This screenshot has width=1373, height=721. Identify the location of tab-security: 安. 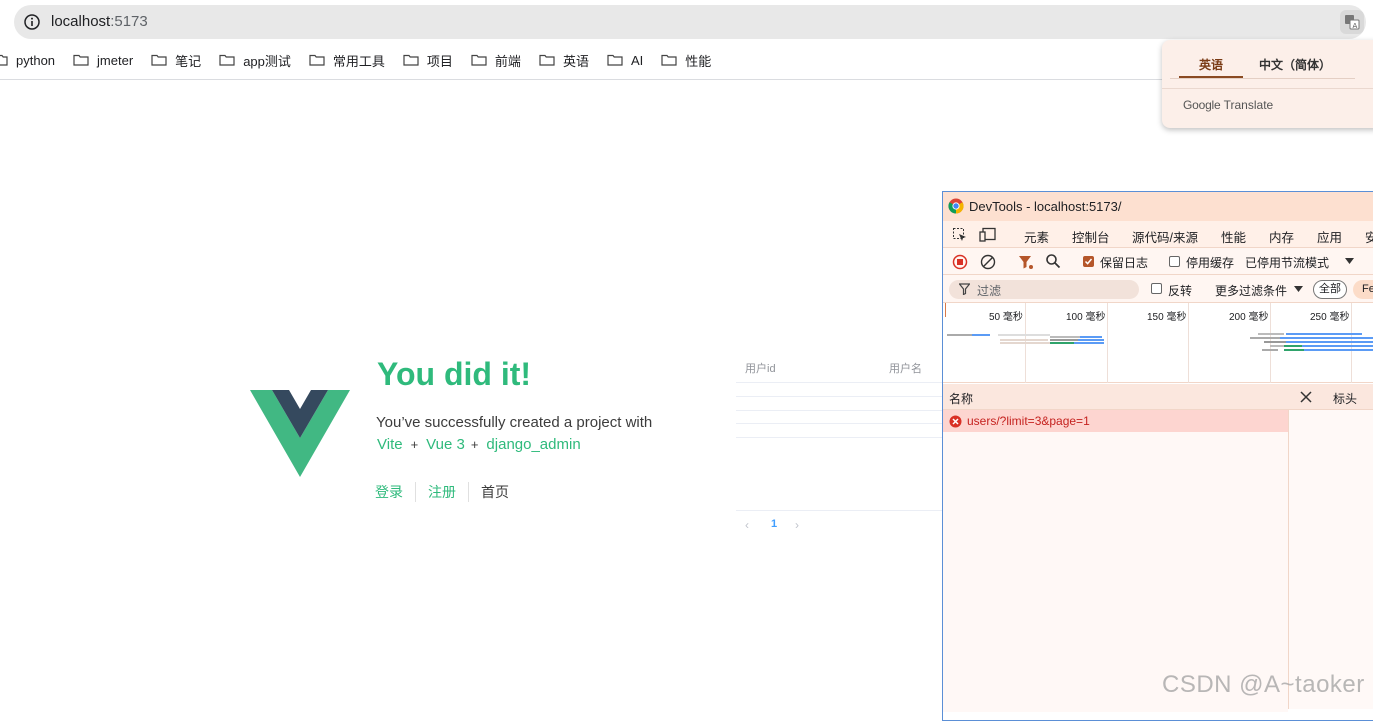
(1369, 236).